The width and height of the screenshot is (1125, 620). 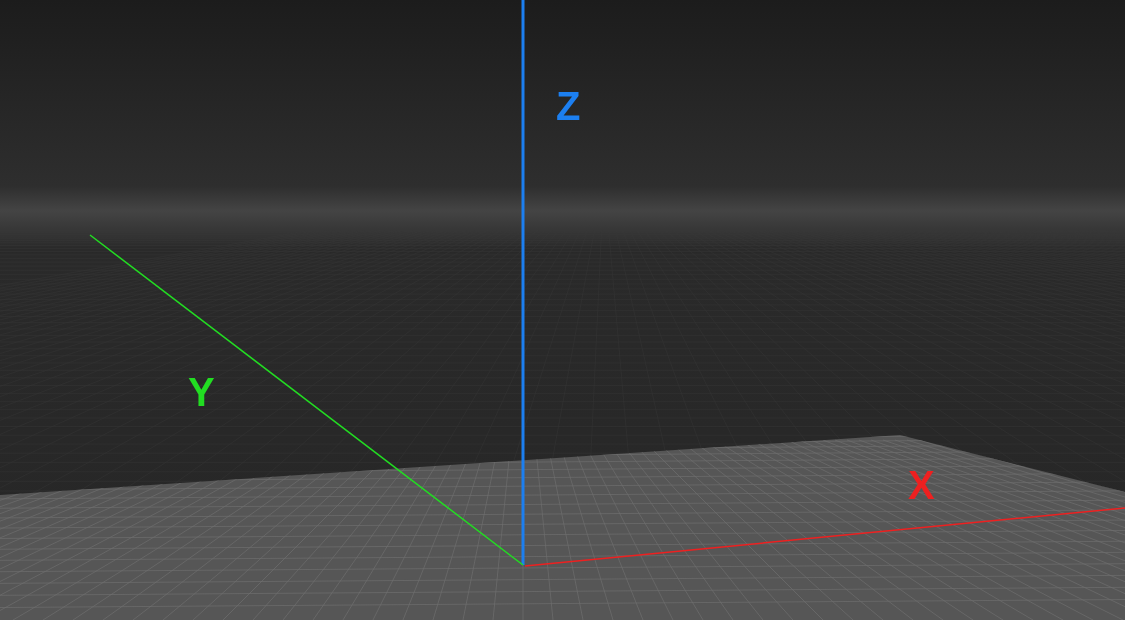 What do you see at coordinates (201, 392) in the screenshot?
I see `axis-label: Y` at bounding box center [201, 392].